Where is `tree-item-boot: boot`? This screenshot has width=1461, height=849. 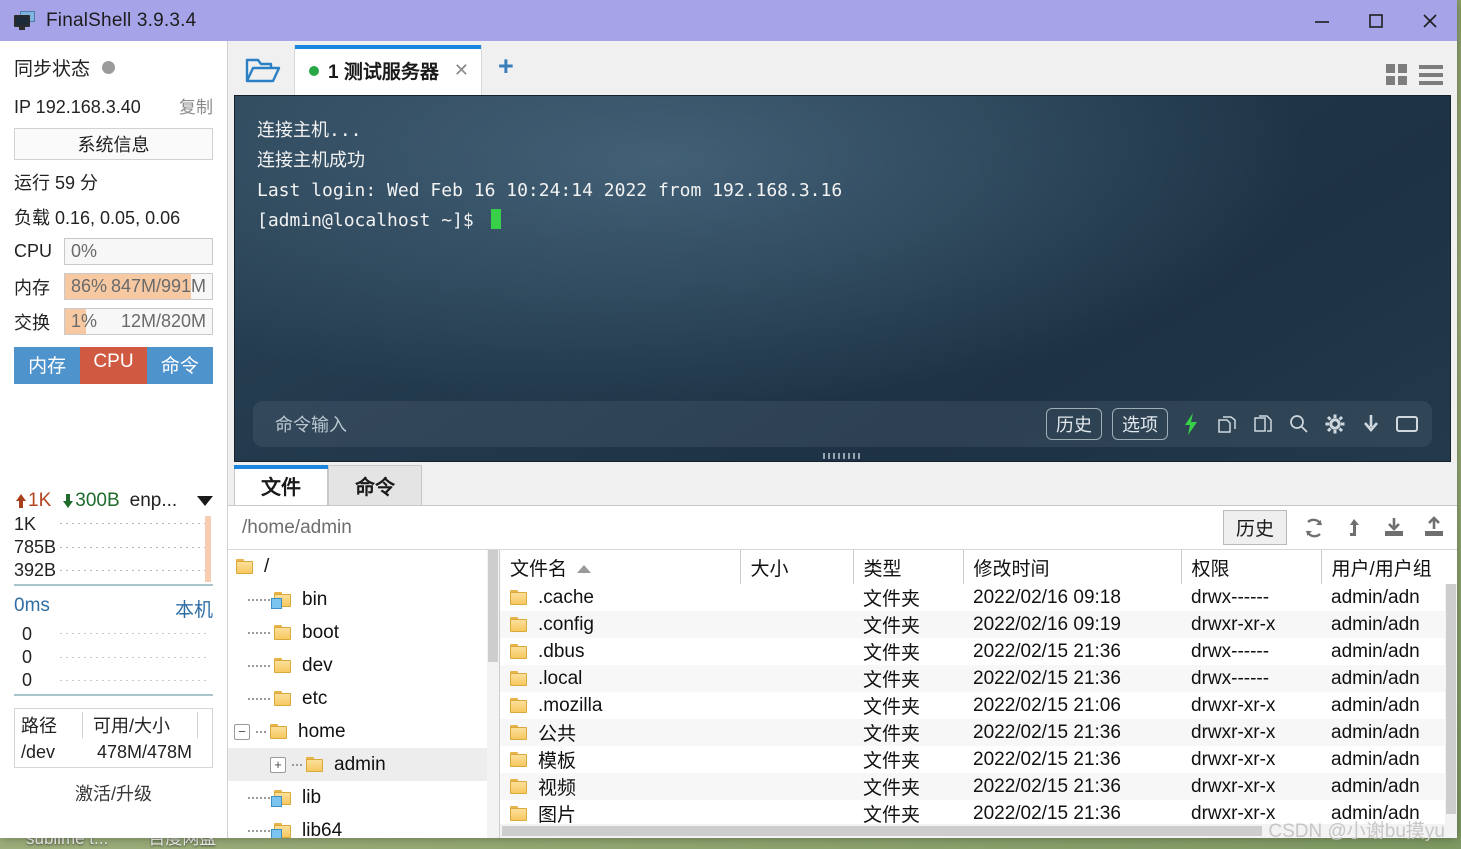
tree-item-boot: boot is located at coordinates (363, 632).